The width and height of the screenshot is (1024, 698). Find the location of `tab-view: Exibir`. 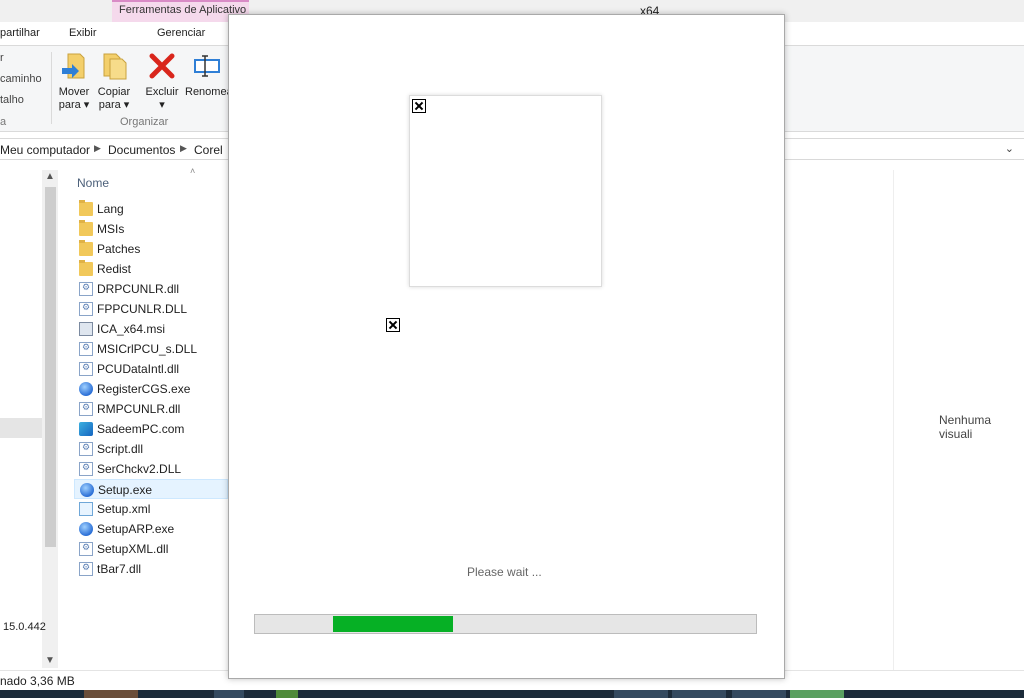

tab-view: Exibir is located at coordinates (83, 33).